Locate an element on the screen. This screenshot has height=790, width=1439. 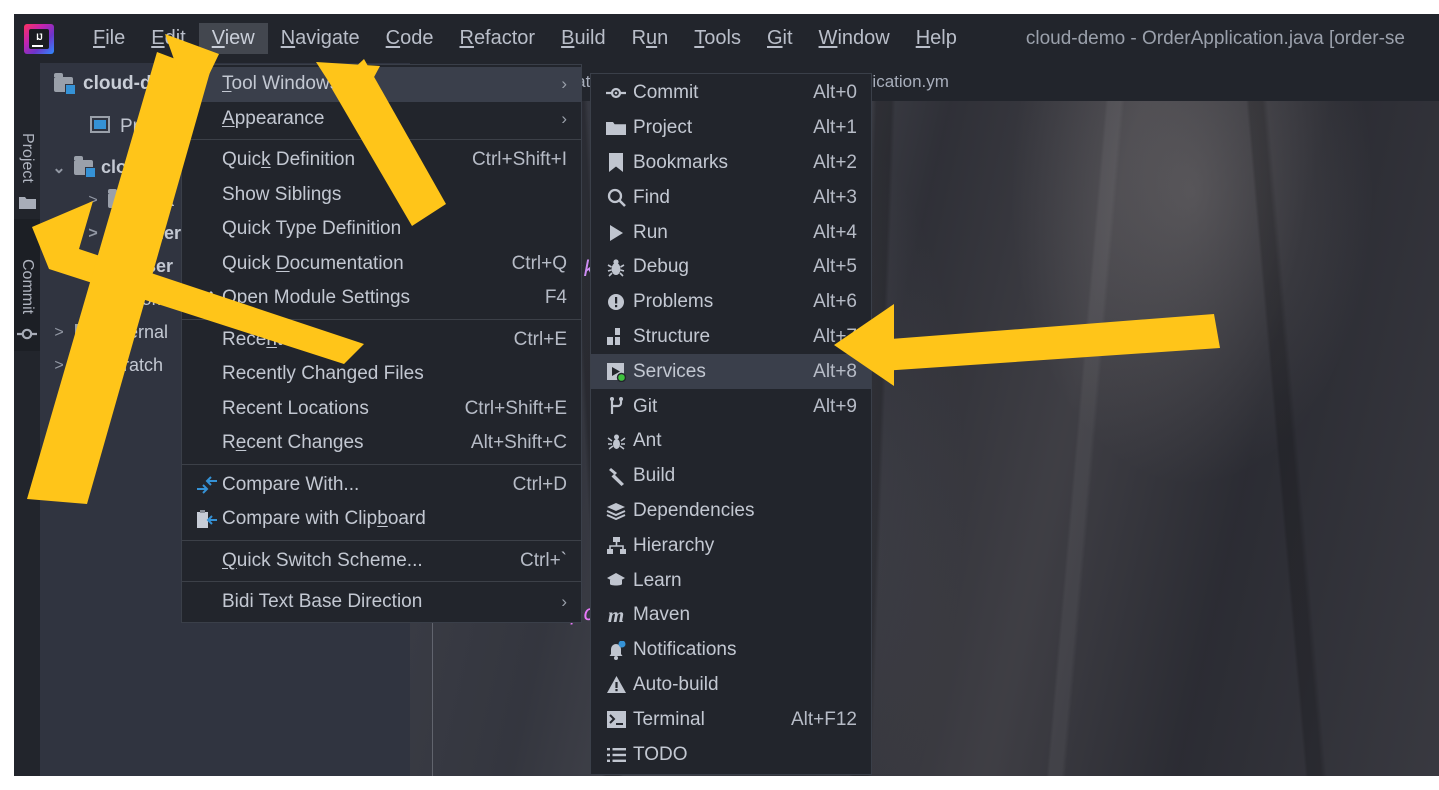
hierarchy-icon is located at coordinates (616, 545).